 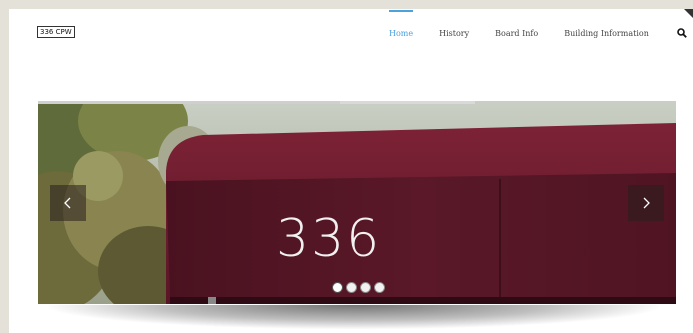 I want to click on slider-progress-fill, so click(x=189, y=102).